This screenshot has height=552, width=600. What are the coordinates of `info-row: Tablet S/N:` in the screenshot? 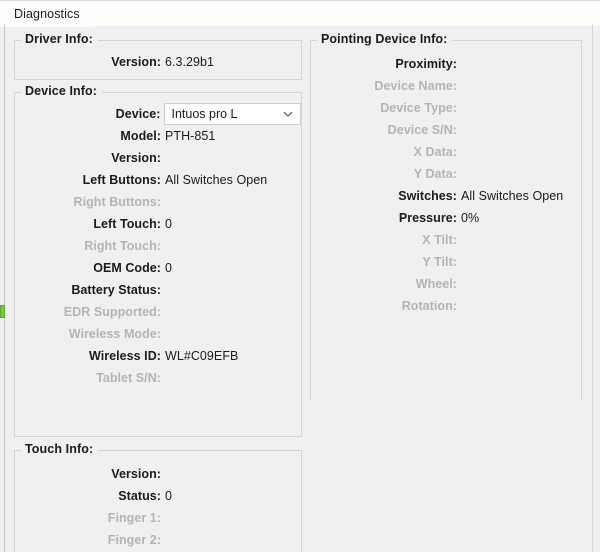 It's located at (158, 378).